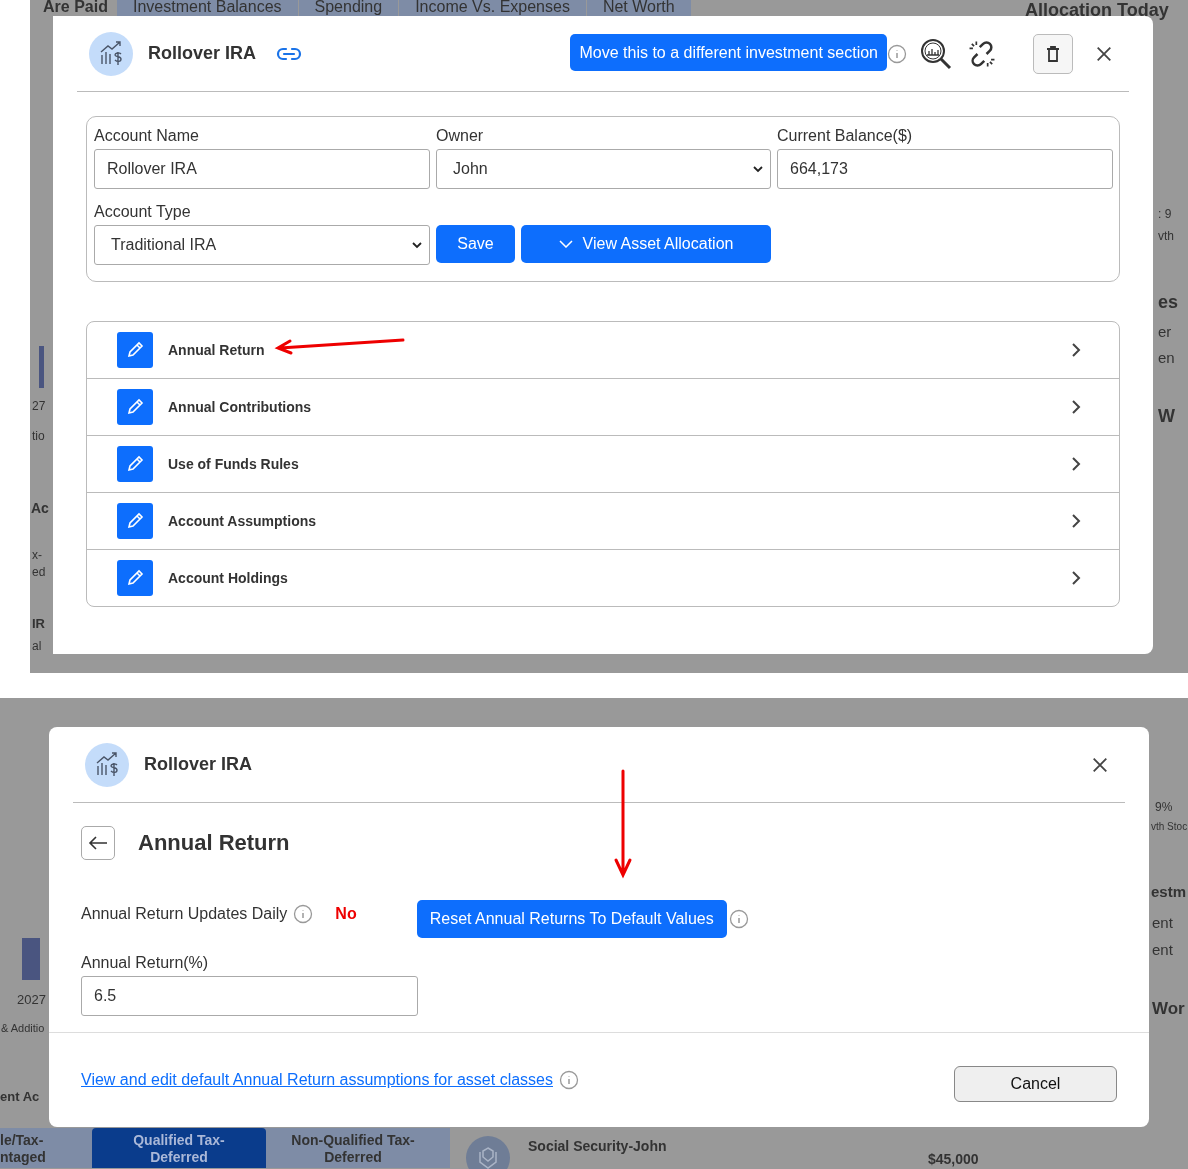 The image size is (1188, 1169). Describe the element at coordinates (228, 578) in the screenshot. I see `section-label: Account Holdings` at that location.